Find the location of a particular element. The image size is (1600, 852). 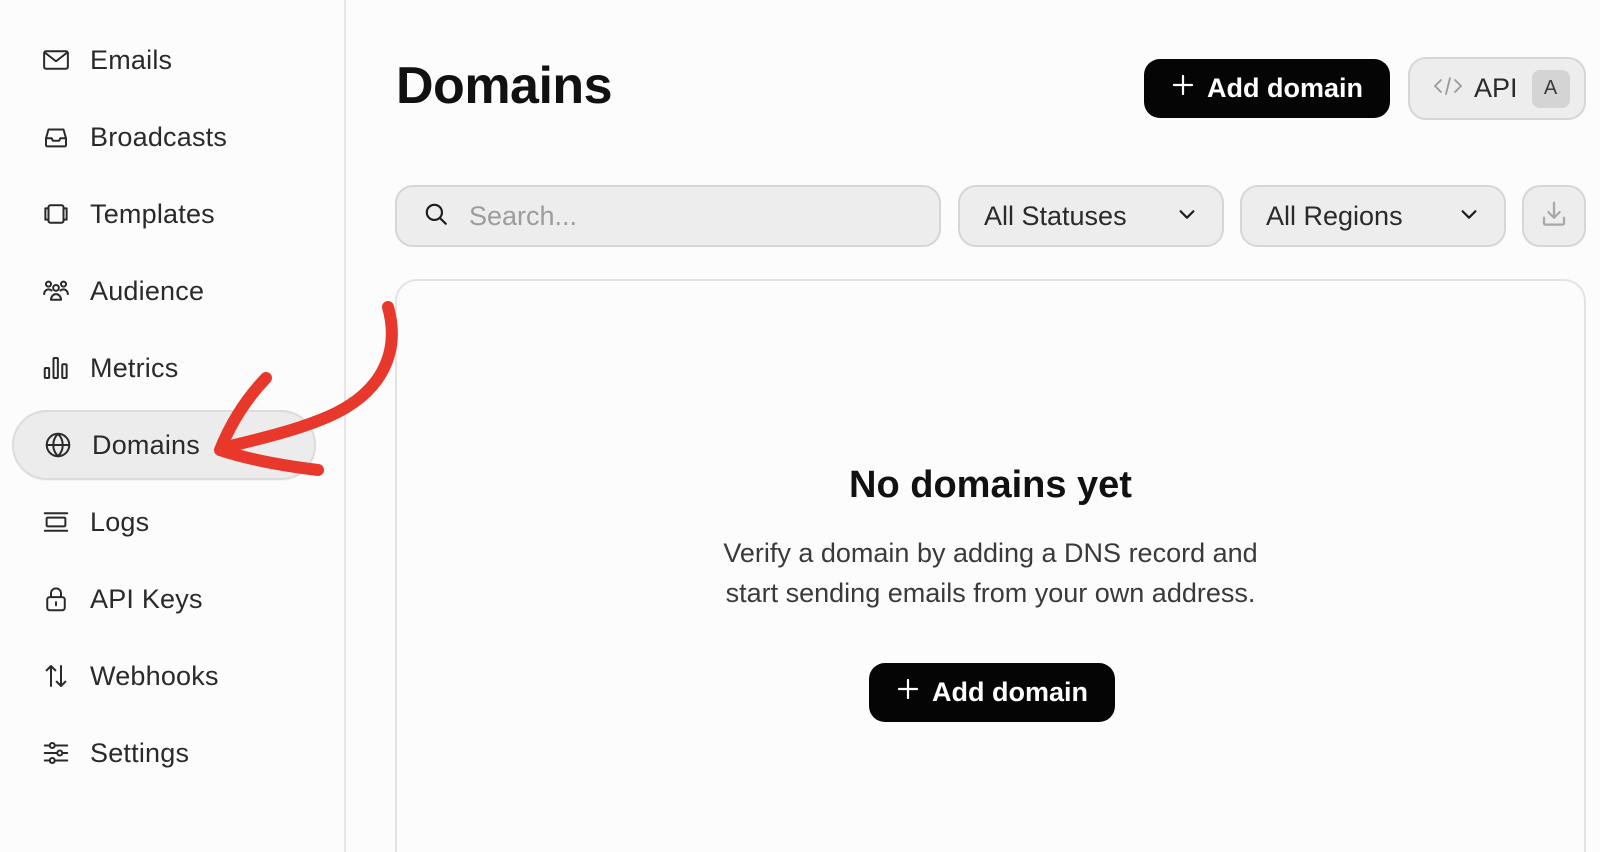

sidebar-item-label: Metrics is located at coordinates (134, 367).